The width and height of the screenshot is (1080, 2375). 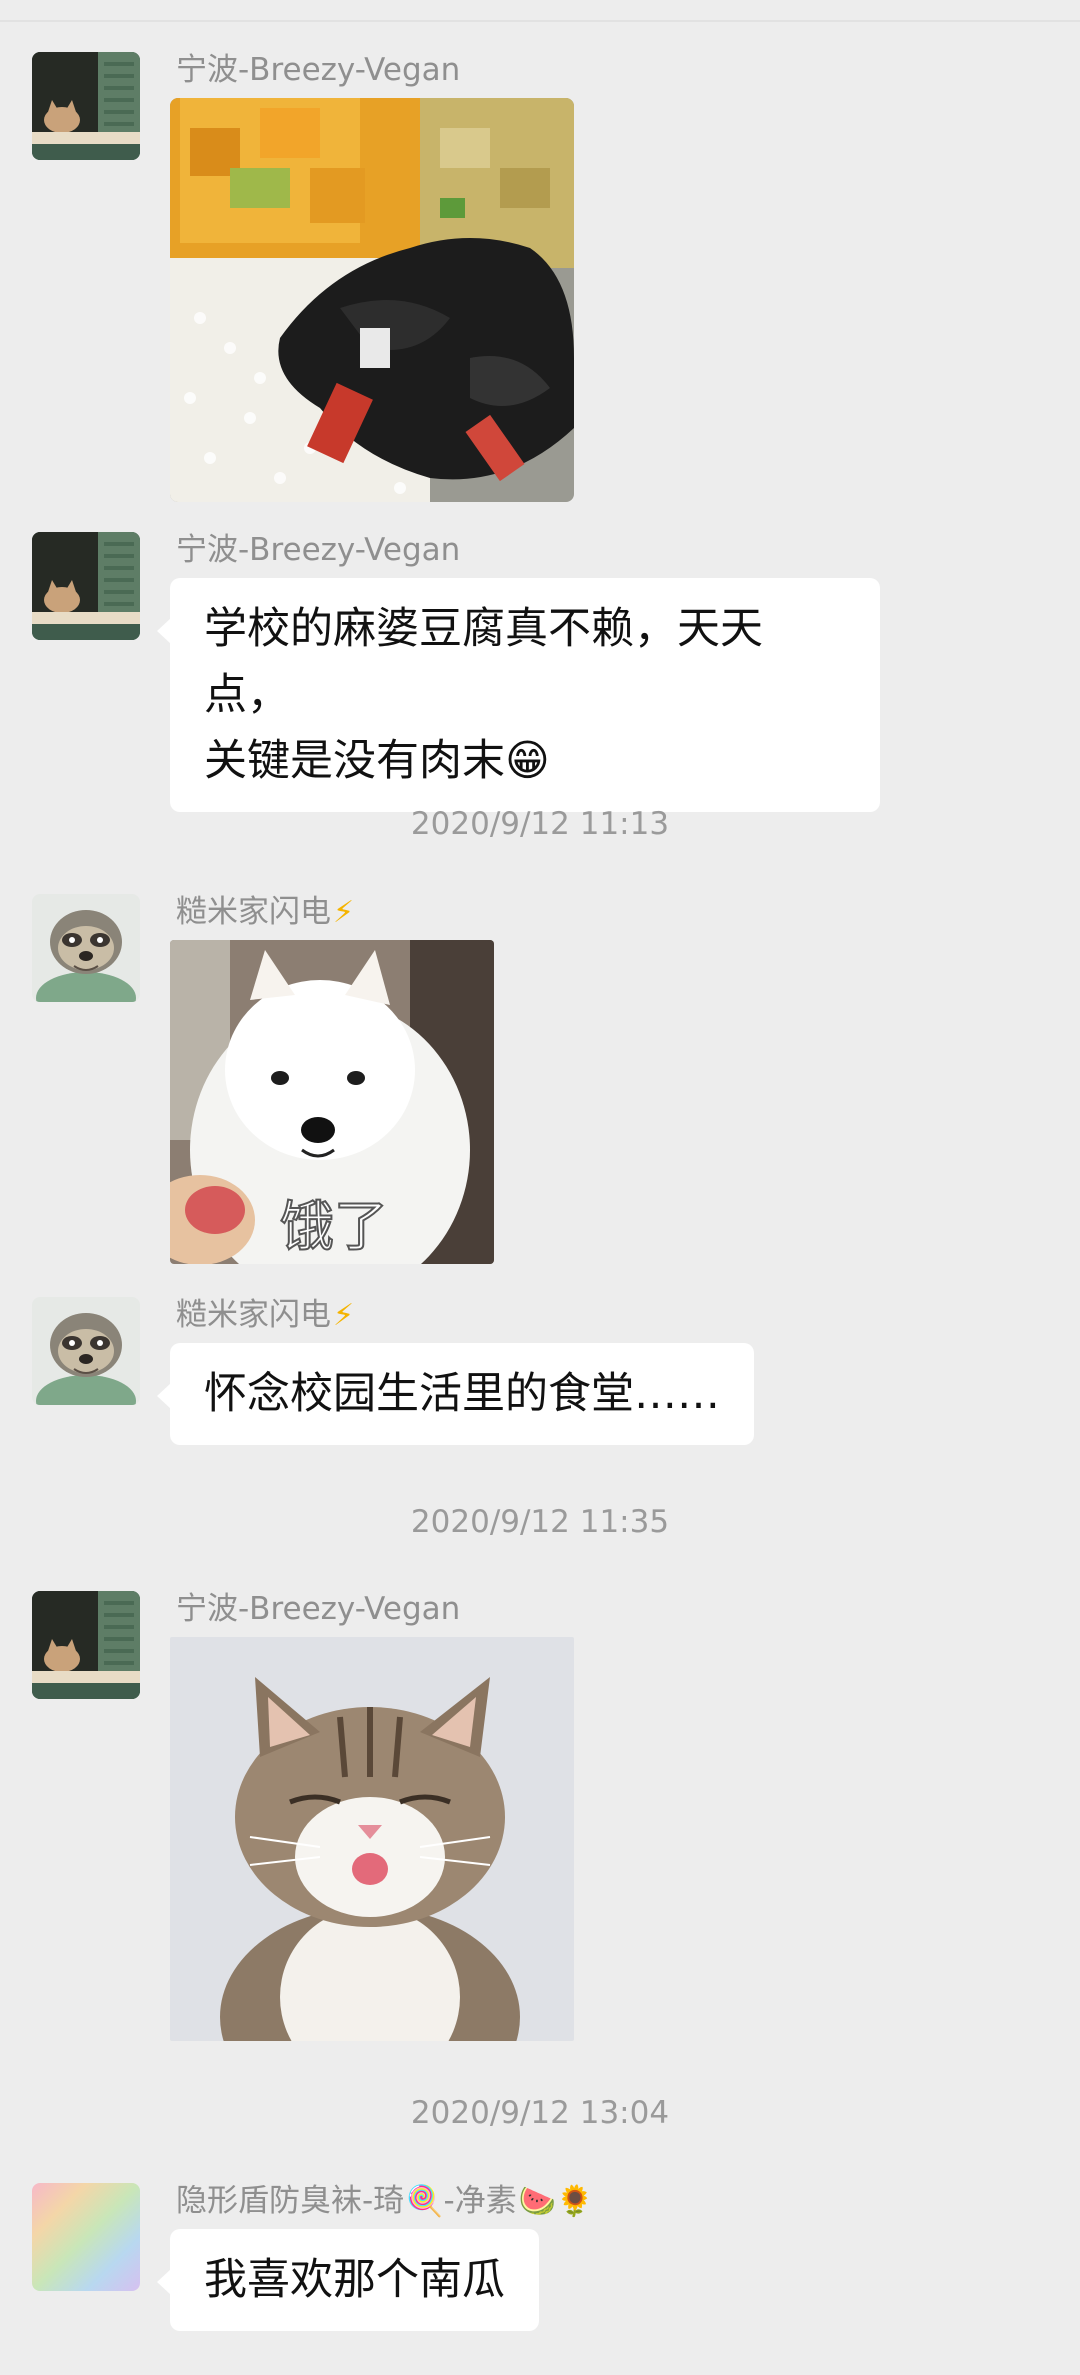 I want to click on sender-name: 隐形盾防臭袜-琦, so click(x=290, y=2201).